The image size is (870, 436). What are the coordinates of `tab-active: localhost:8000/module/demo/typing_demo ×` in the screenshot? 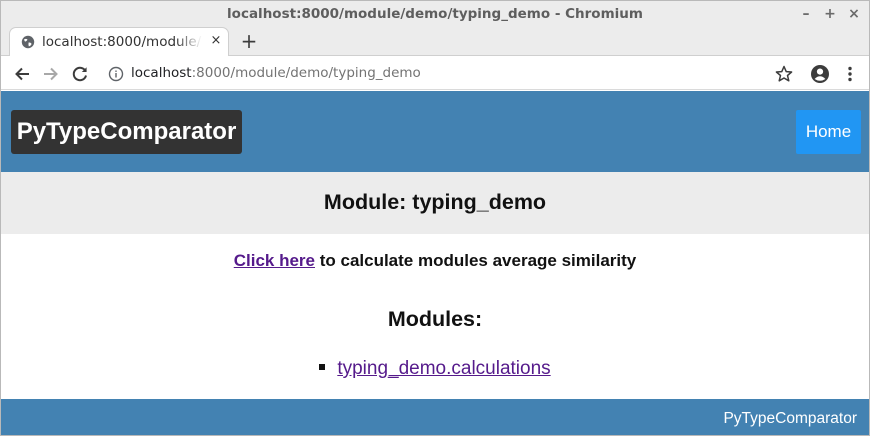 It's located at (119, 41).